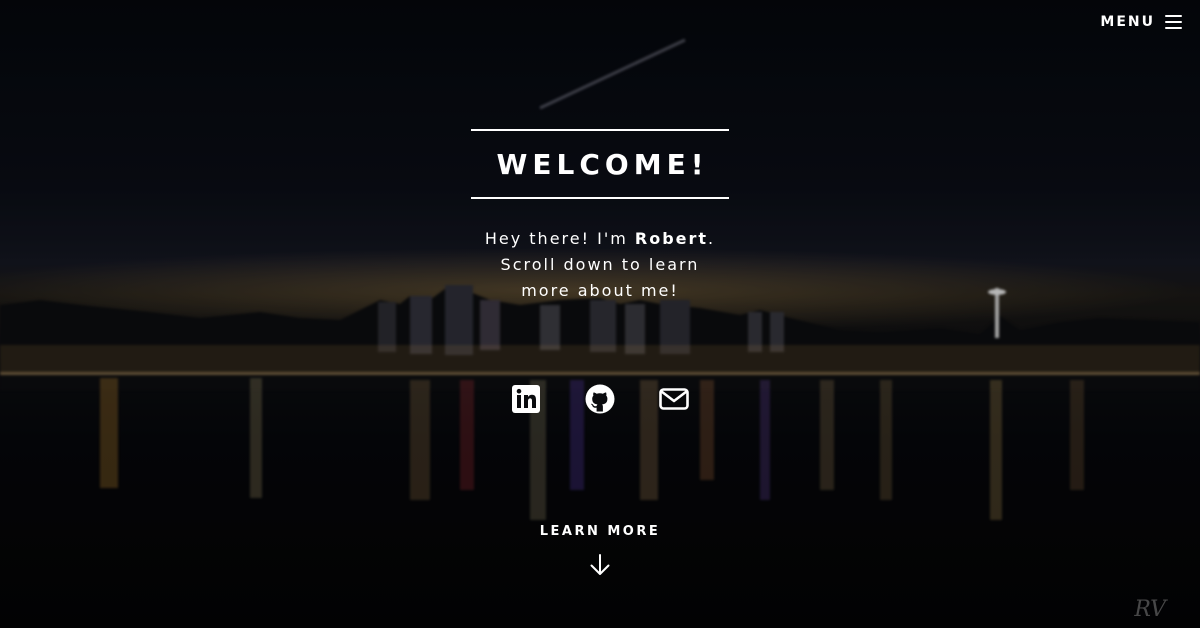 The height and width of the screenshot is (628, 1200). What do you see at coordinates (559, 238) in the screenshot?
I see `intro-prefix: Hey there! I'm` at bounding box center [559, 238].